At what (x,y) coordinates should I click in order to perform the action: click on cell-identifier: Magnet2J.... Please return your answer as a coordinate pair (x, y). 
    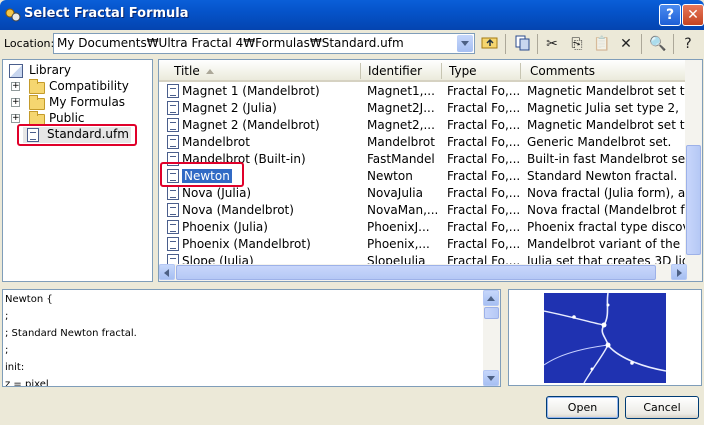
    Looking at the image, I should click on (401, 108).